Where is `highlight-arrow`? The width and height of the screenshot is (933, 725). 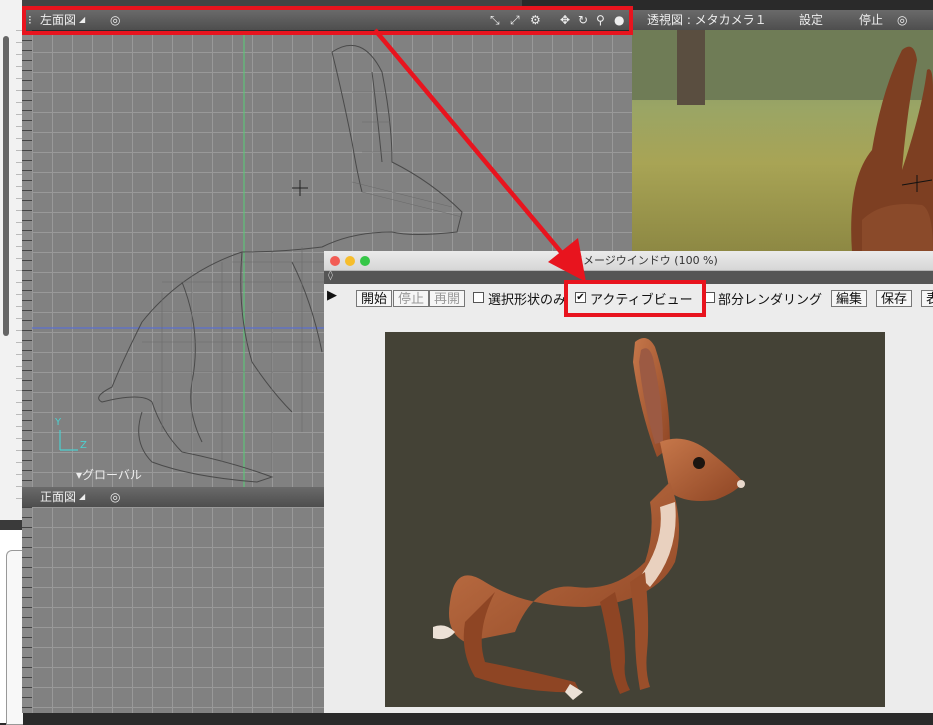
highlight-arrow is located at coordinates (479, 155).